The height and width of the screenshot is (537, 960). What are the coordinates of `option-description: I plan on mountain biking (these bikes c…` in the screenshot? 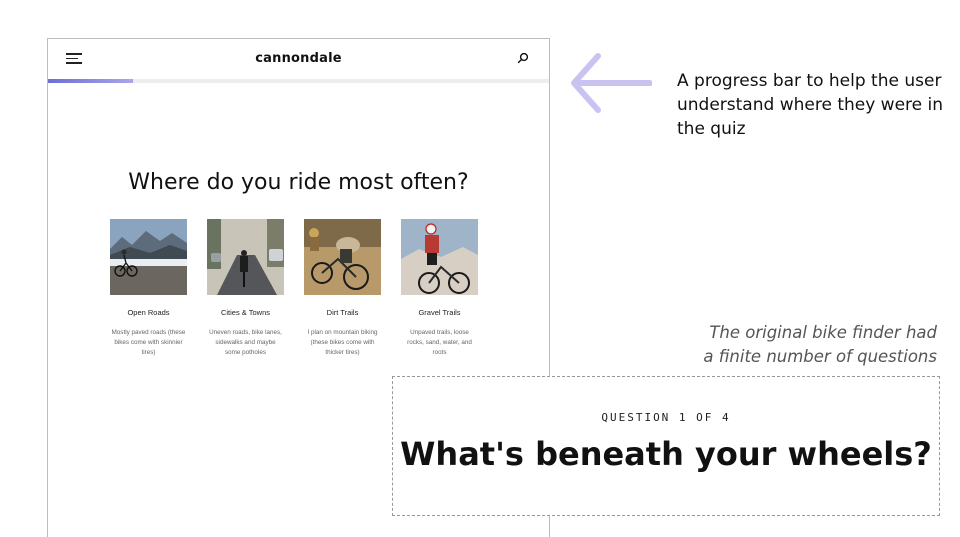 It's located at (342, 342).